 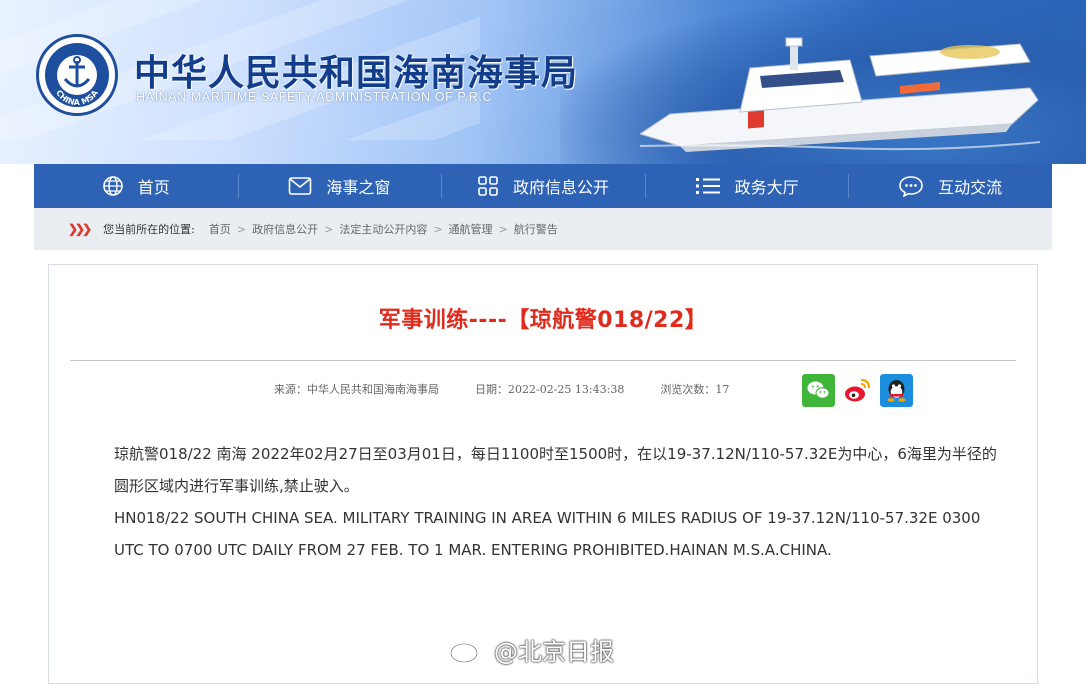 What do you see at coordinates (543, 360) in the screenshot?
I see `title-divider` at bounding box center [543, 360].